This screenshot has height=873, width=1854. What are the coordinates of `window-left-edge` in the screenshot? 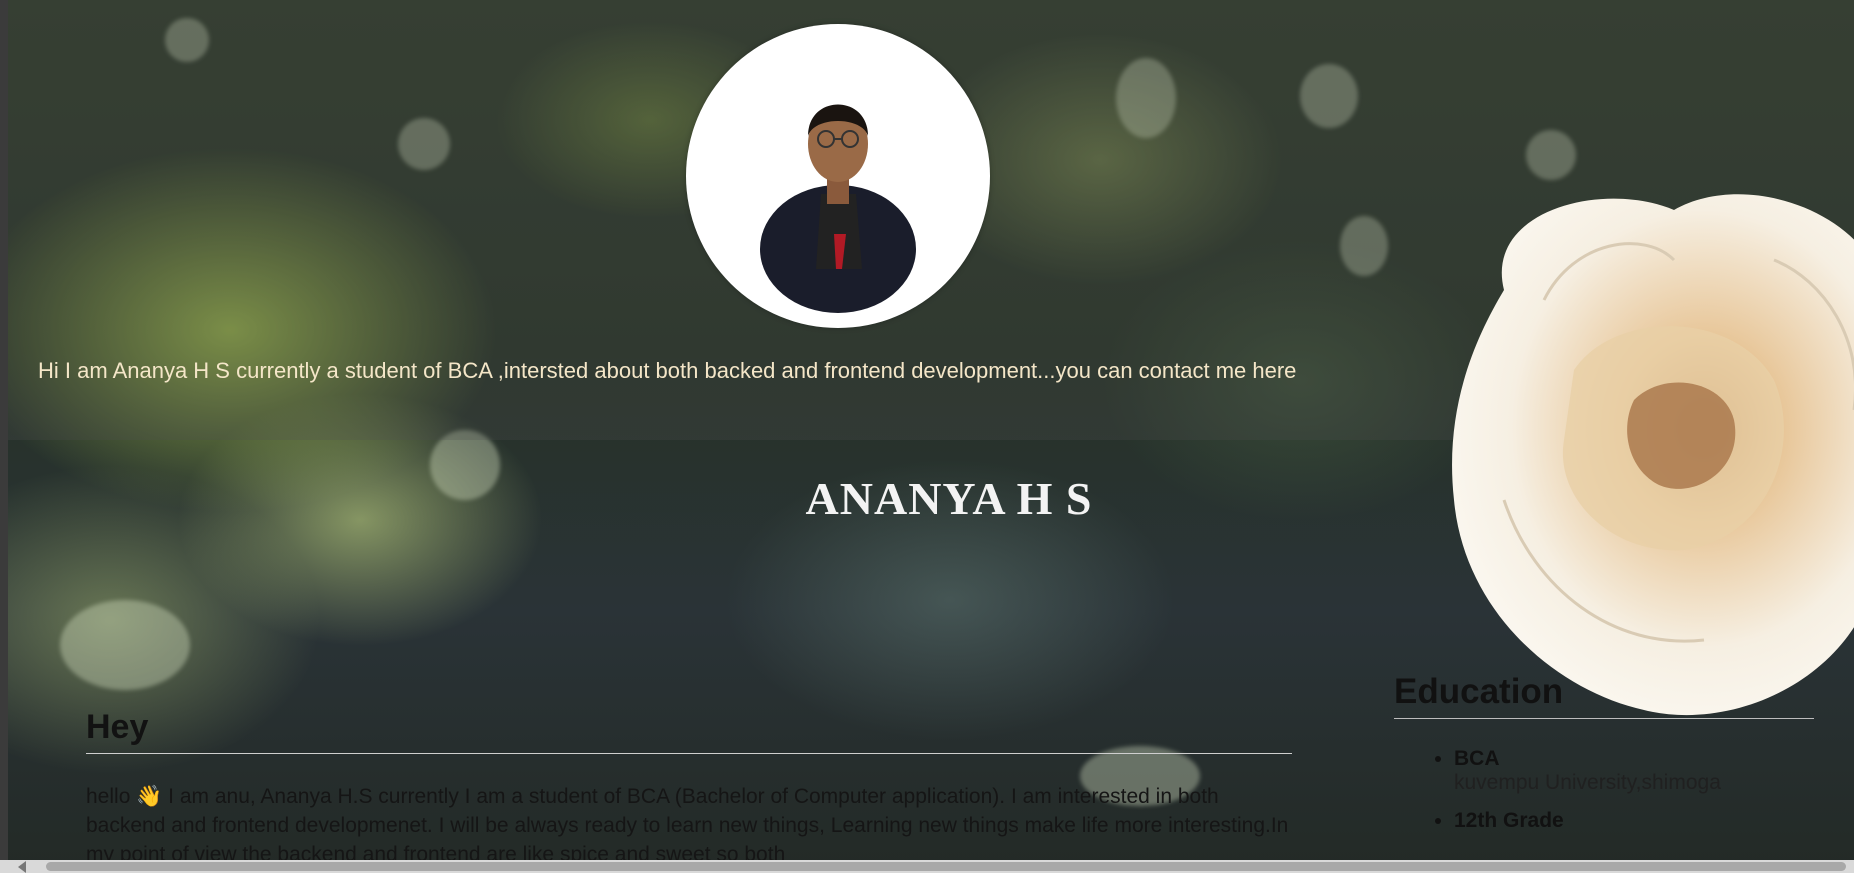 It's located at (4, 436).